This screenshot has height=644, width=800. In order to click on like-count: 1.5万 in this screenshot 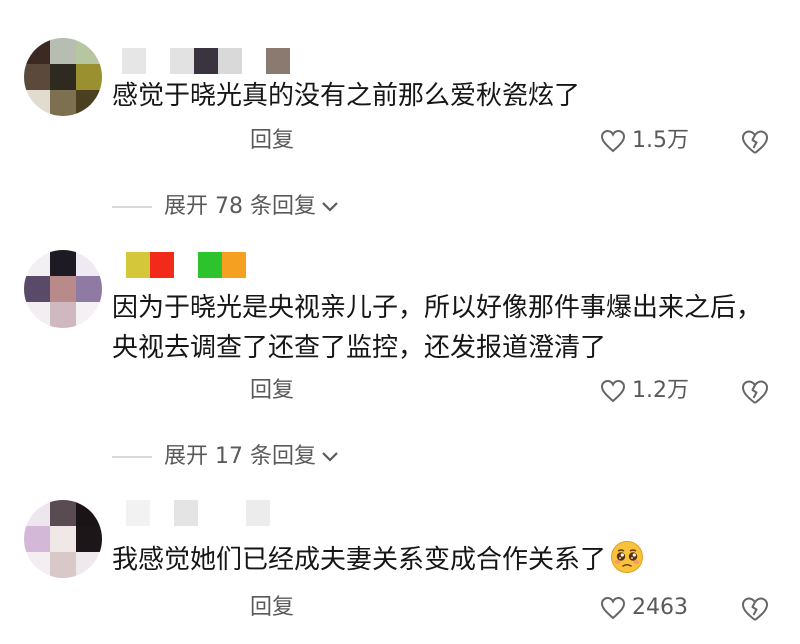, I will do `click(660, 140)`.